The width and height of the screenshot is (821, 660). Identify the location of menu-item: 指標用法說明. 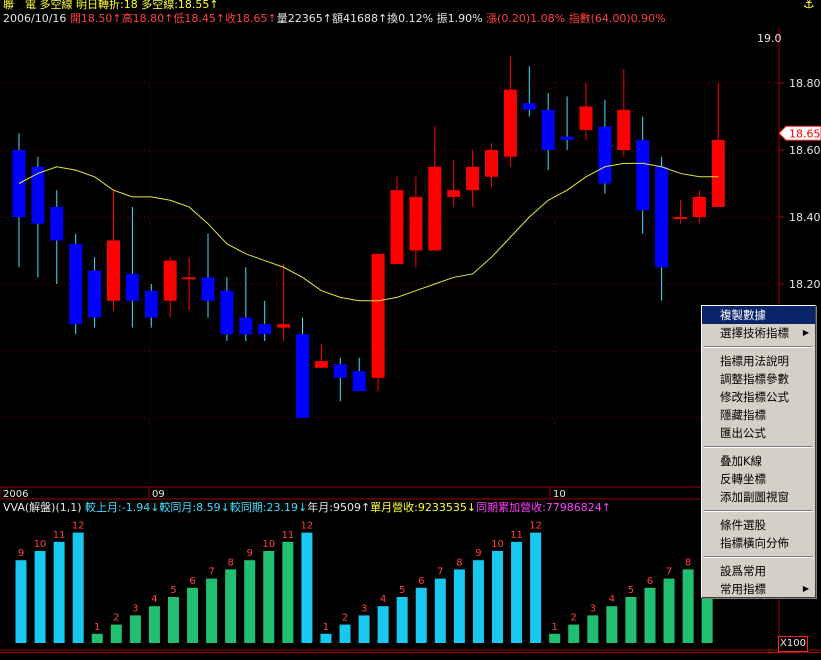
(758, 361).